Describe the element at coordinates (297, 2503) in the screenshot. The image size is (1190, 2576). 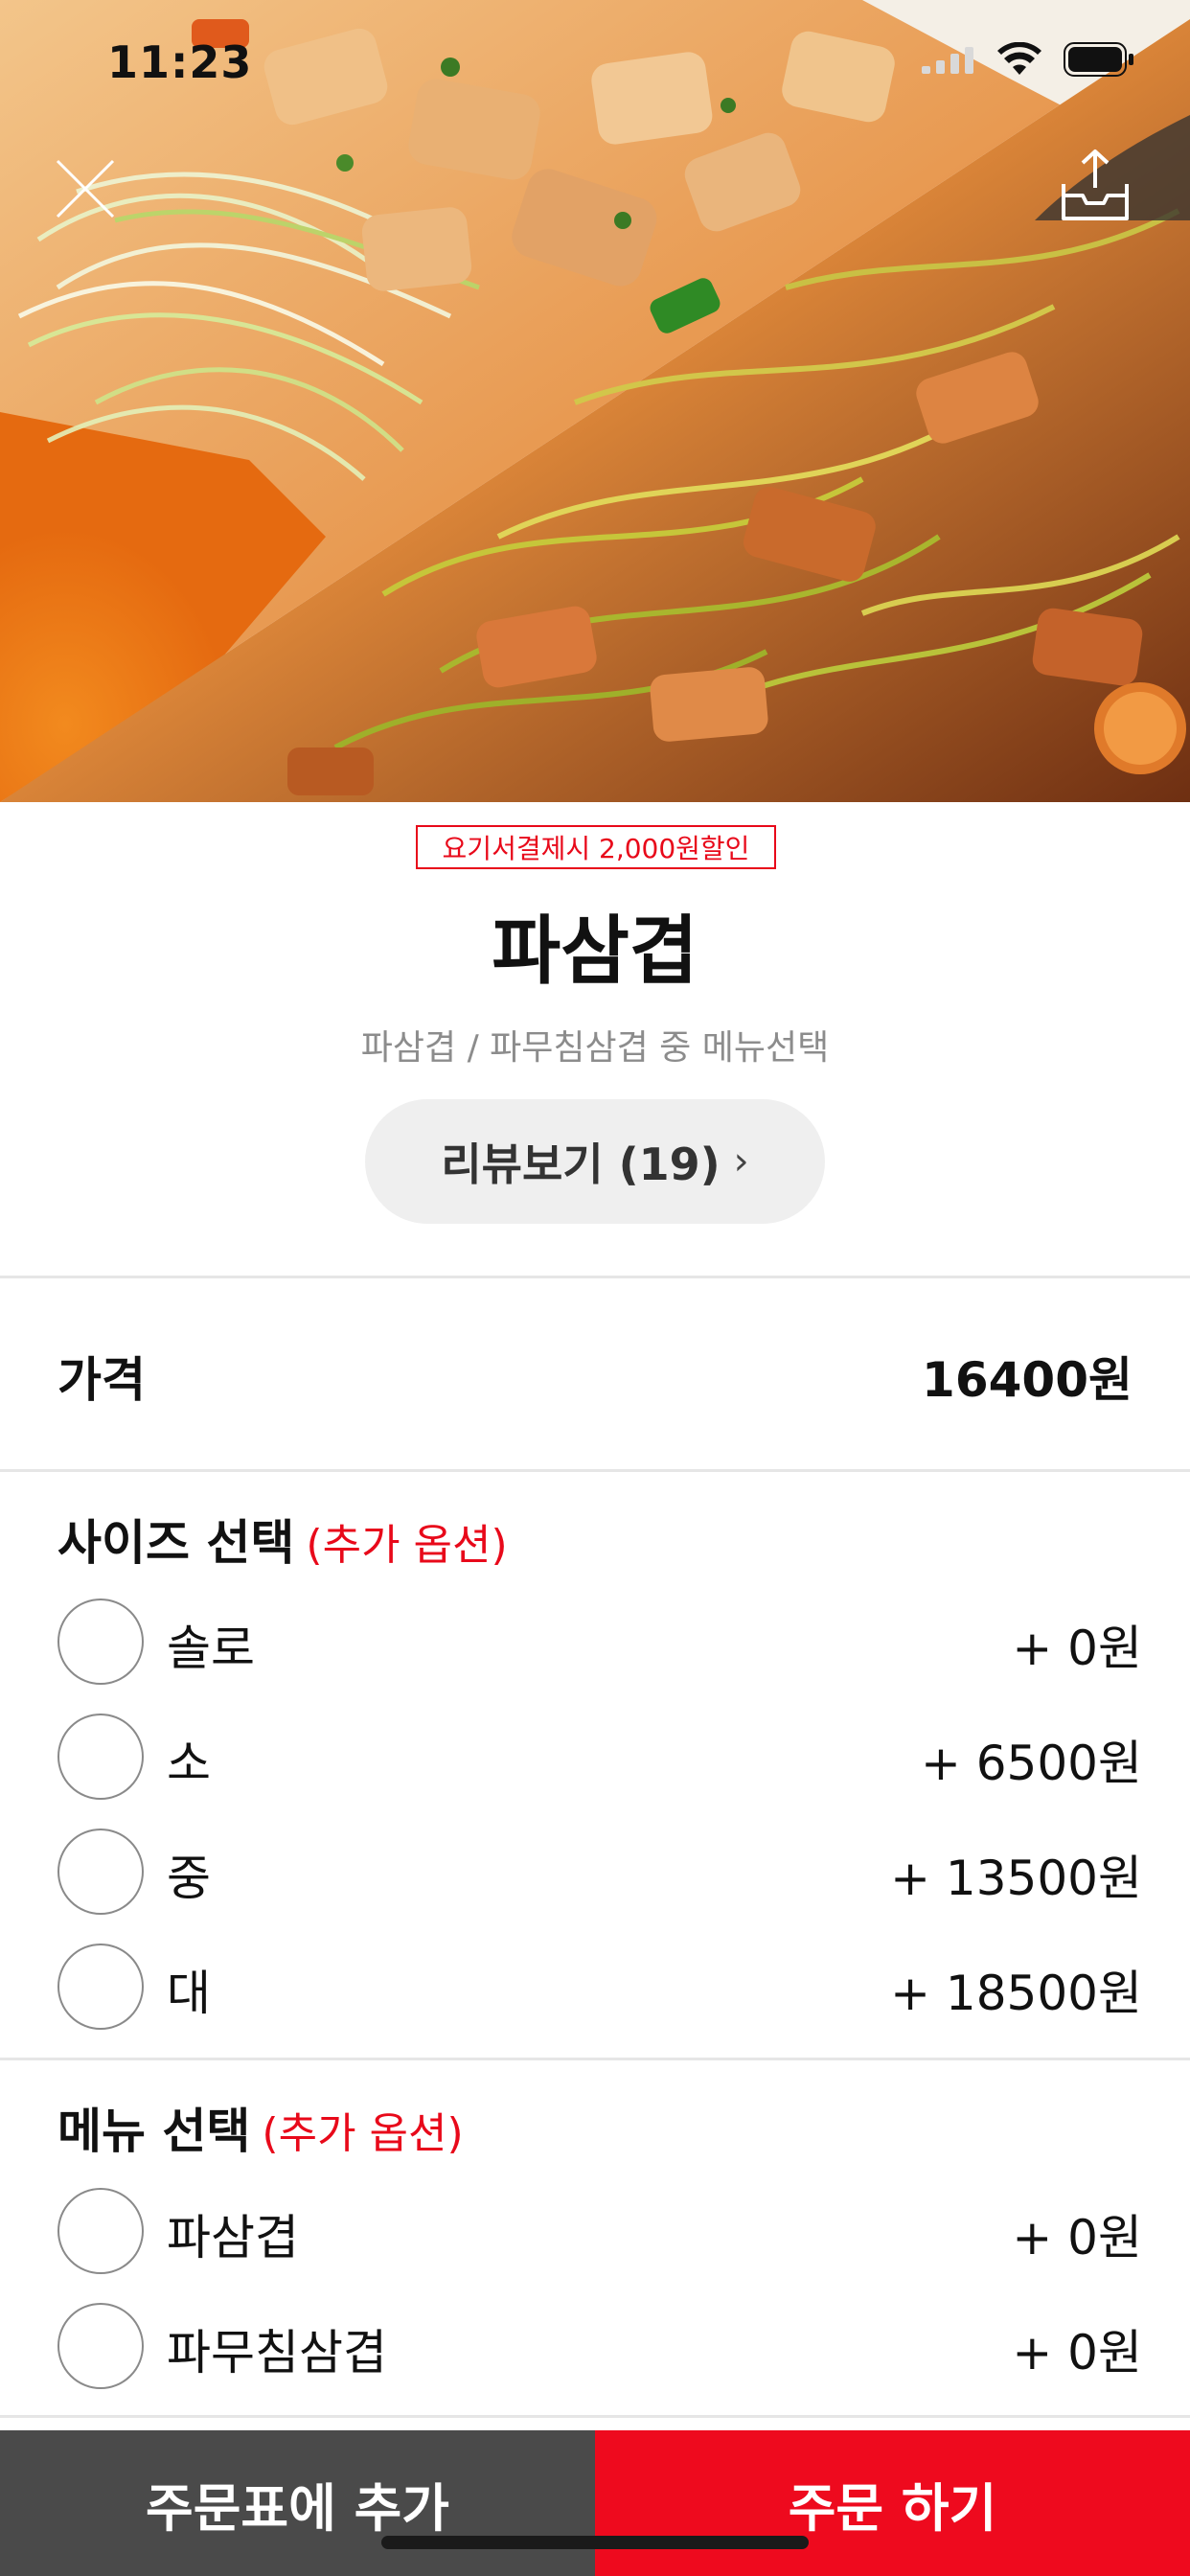
I see `add-to-cart-button: 주문표에 추가` at that location.